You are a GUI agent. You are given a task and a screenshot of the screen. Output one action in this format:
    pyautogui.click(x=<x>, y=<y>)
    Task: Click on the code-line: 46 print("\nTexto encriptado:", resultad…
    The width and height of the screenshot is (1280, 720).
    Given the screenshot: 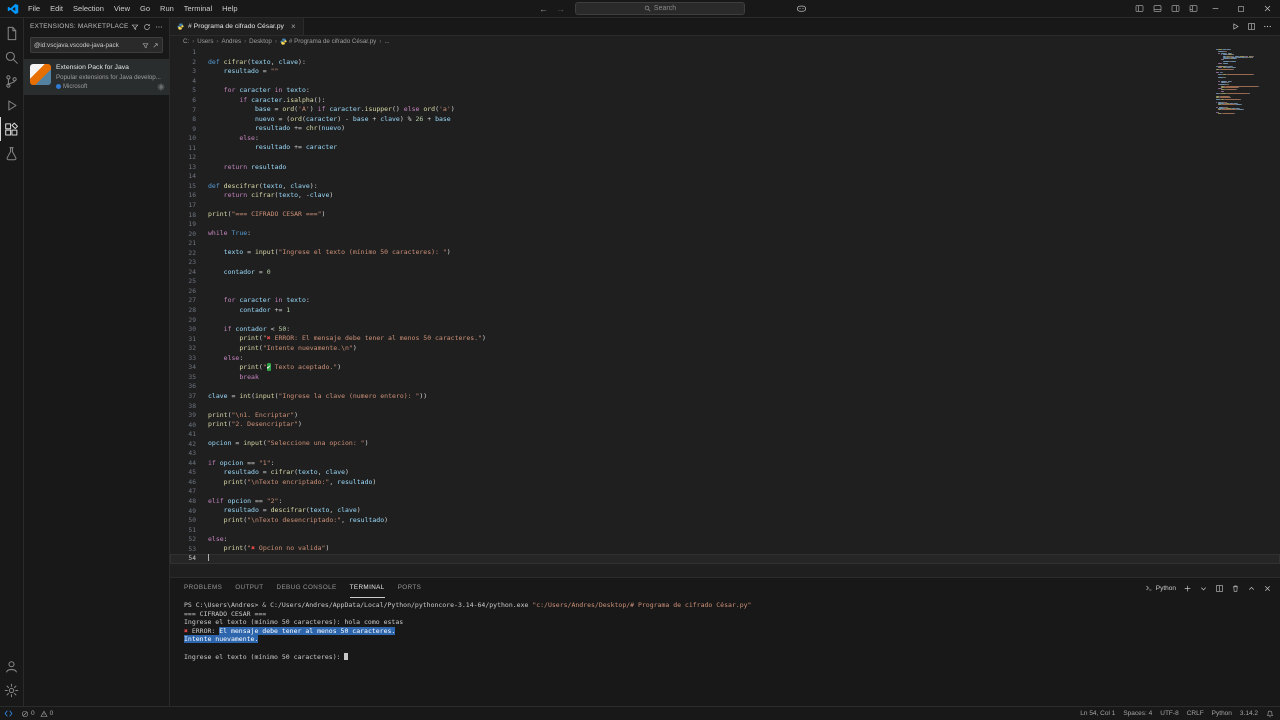 What is the action you would take?
    pyautogui.click(x=725, y=483)
    